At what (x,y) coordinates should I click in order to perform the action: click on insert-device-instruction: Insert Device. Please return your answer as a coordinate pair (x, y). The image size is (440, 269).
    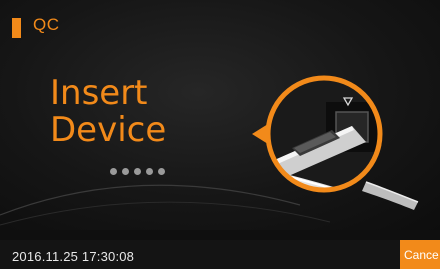
    Looking at the image, I should click on (140, 112).